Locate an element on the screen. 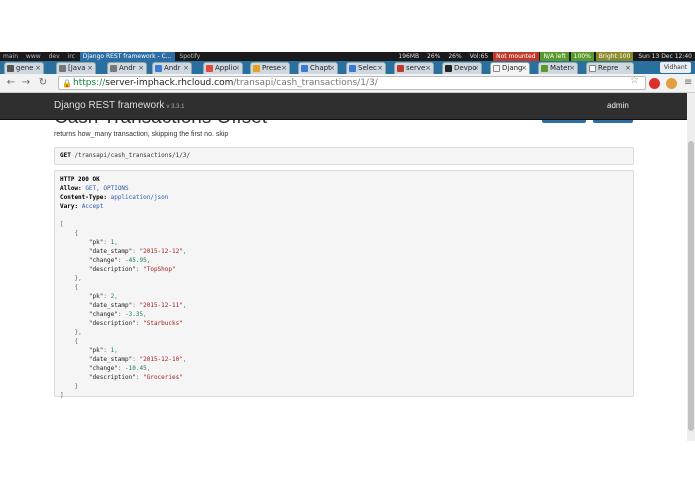  browser-tab: Applic × is located at coordinates (223, 68).